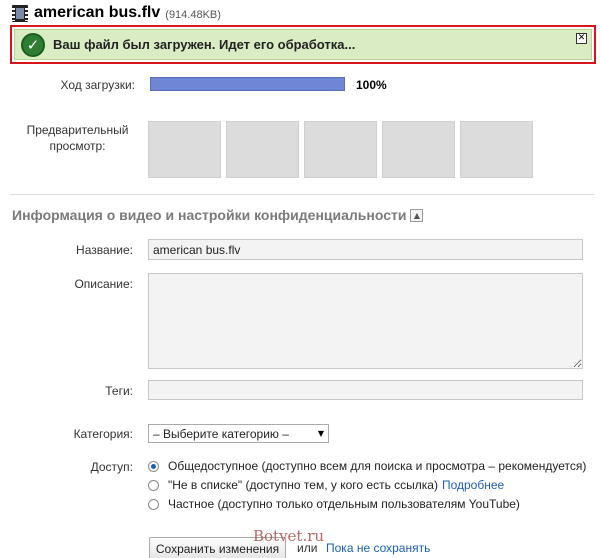  What do you see at coordinates (365, 321) in the screenshot?
I see `description-input` at bounding box center [365, 321].